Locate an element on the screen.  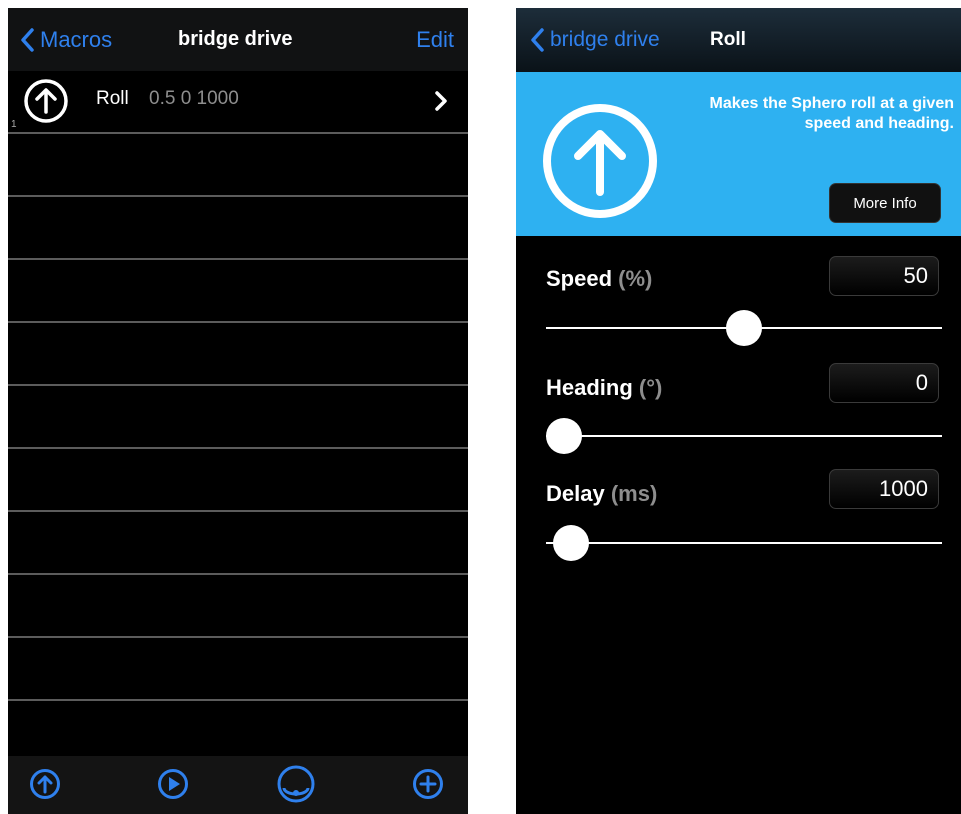
back-button: bridge drive is located at coordinates (595, 40).